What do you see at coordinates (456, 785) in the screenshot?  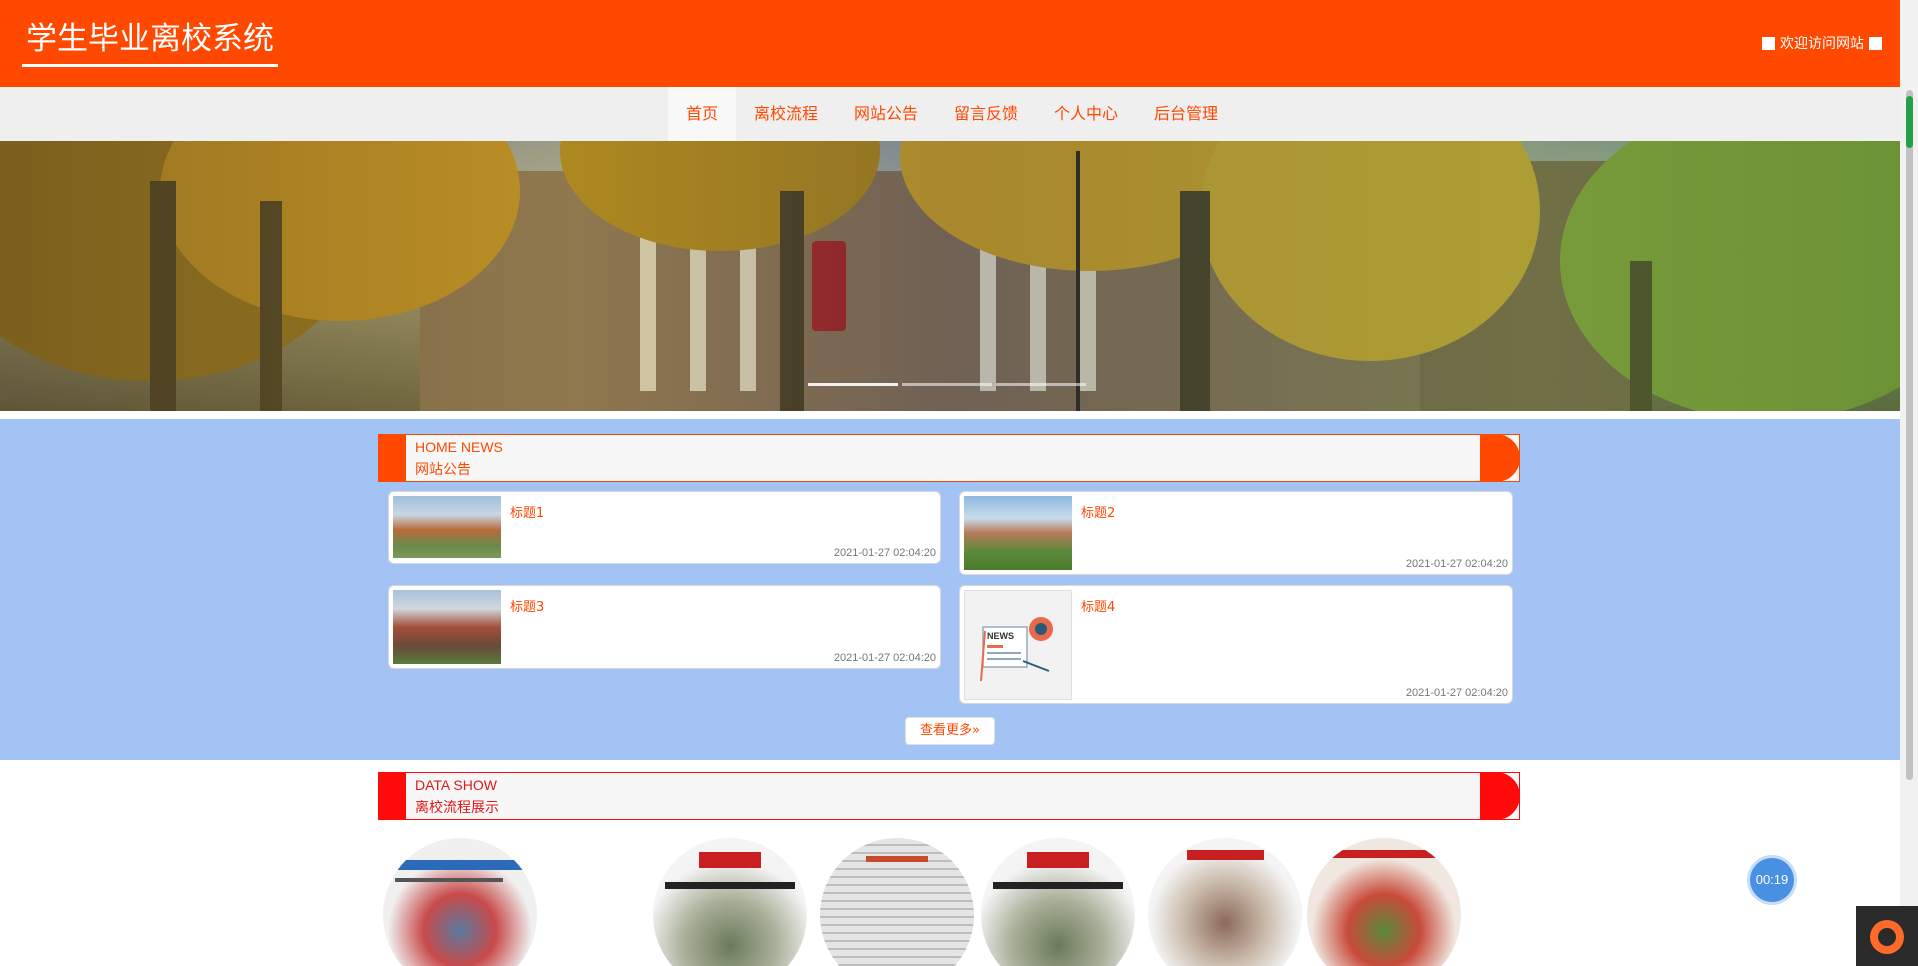 I see `datashow-section-title-en: DATA SHOW` at bounding box center [456, 785].